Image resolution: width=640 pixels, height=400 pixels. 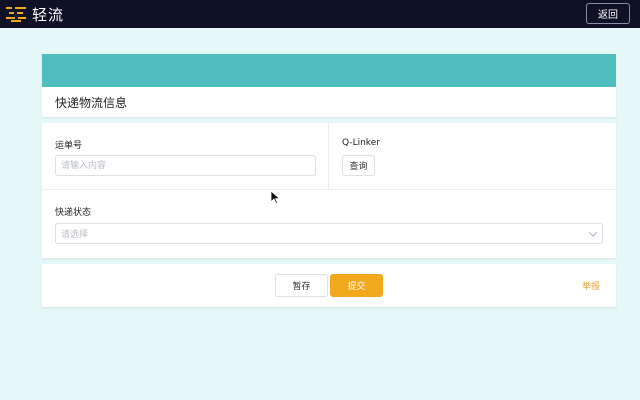 What do you see at coordinates (48, 14) in the screenshot?
I see `app-name: 轻流` at bounding box center [48, 14].